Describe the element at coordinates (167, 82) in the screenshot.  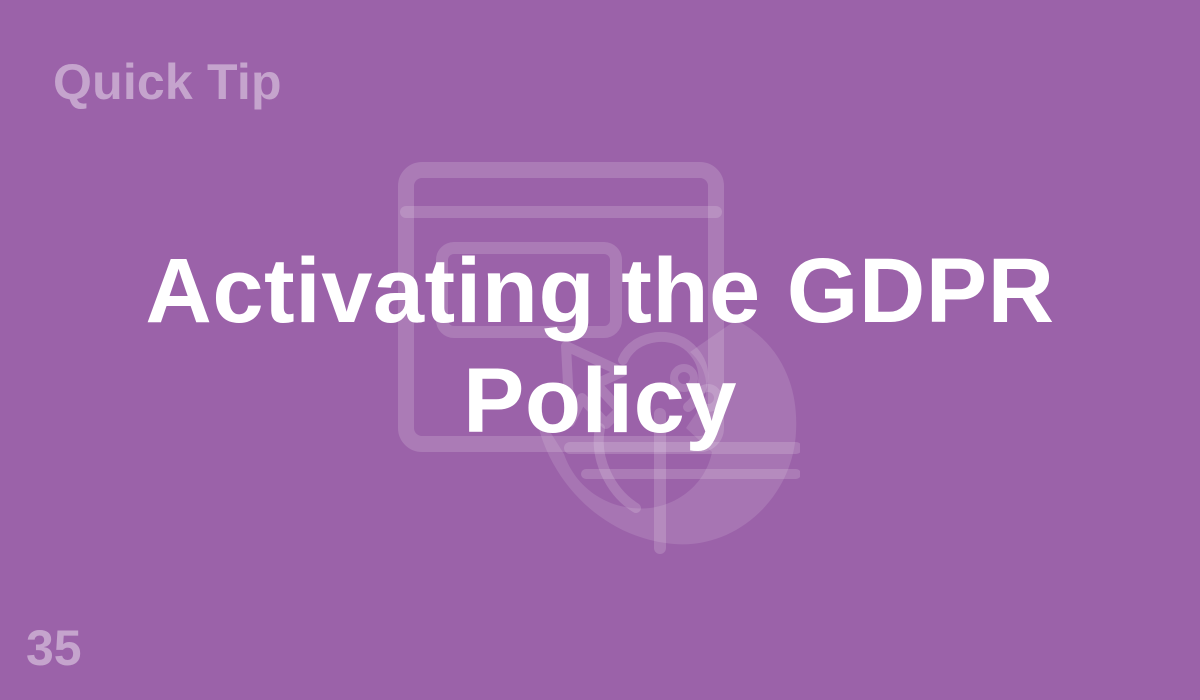
I see `quick-tip-label: Quick Tip` at that location.